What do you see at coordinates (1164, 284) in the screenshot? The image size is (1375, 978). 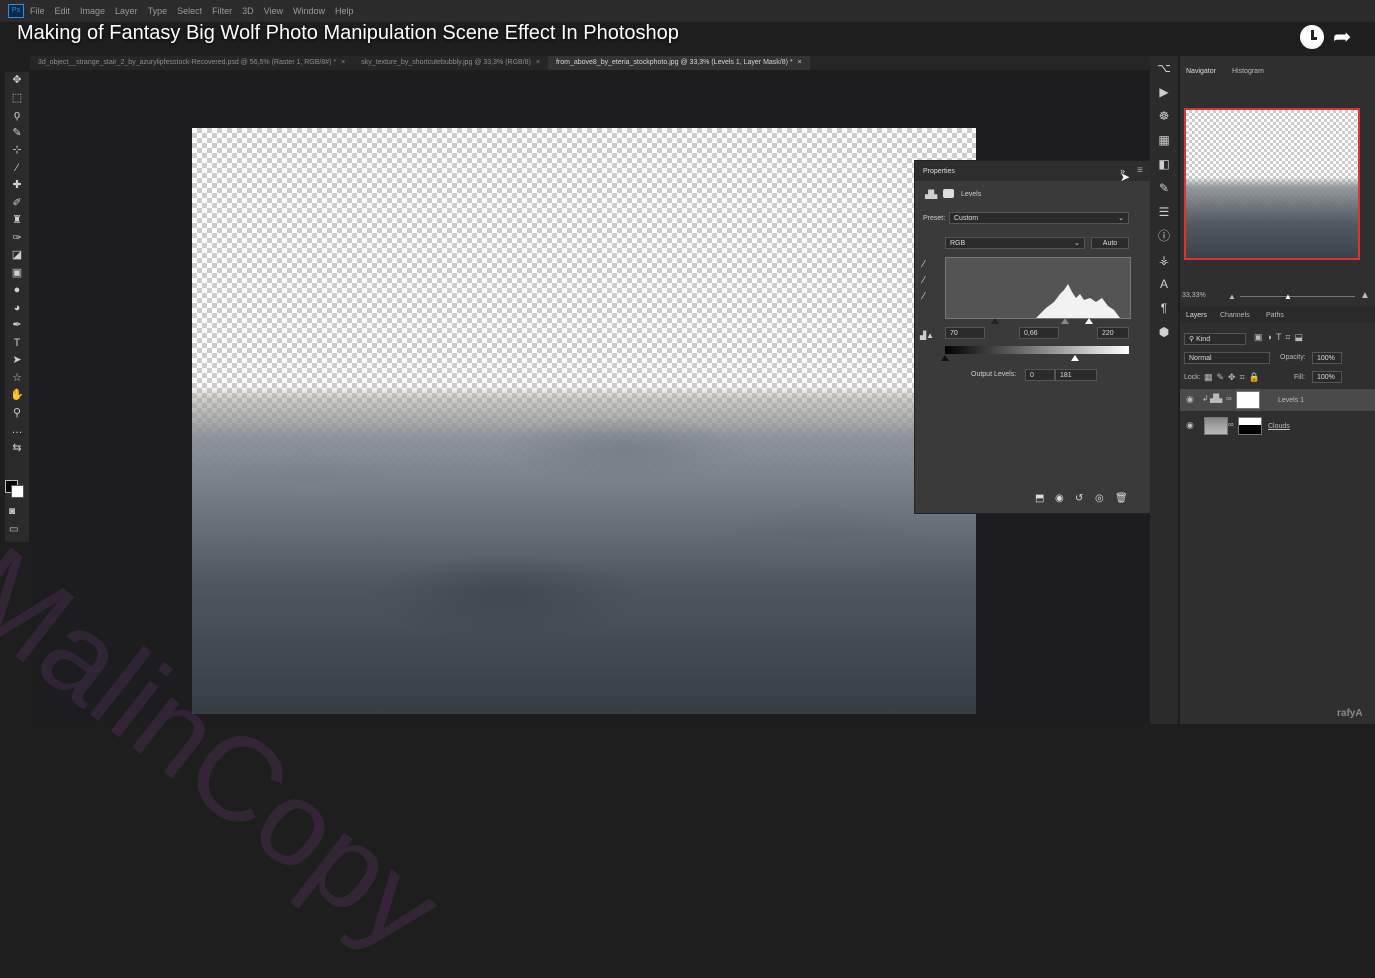 I see `character-icon: A` at bounding box center [1164, 284].